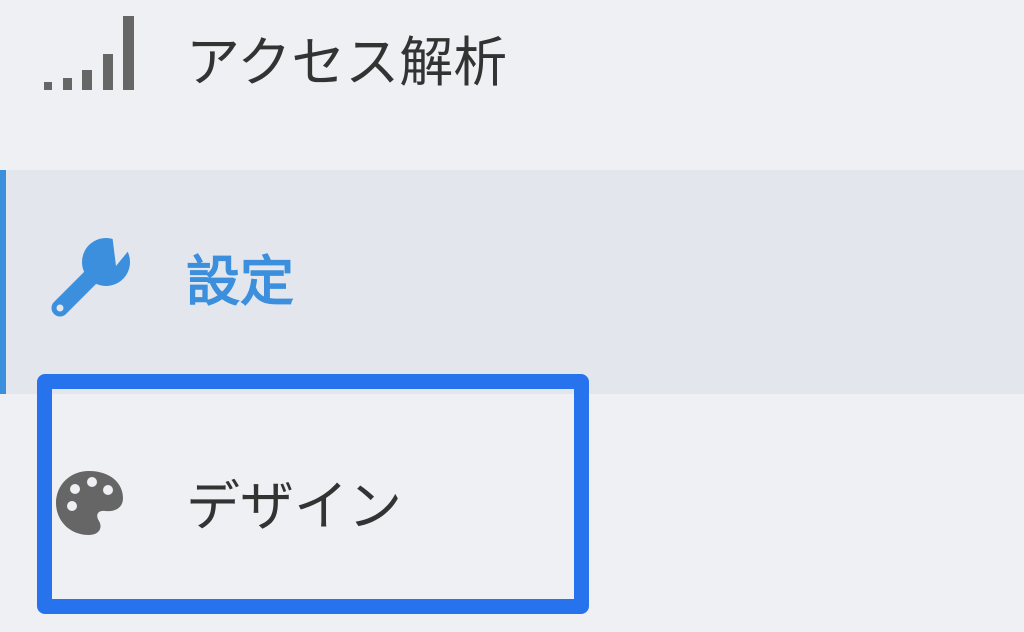 The image size is (1024, 632). What do you see at coordinates (92, 275) in the screenshot?
I see `wrench-icon` at bounding box center [92, 275].